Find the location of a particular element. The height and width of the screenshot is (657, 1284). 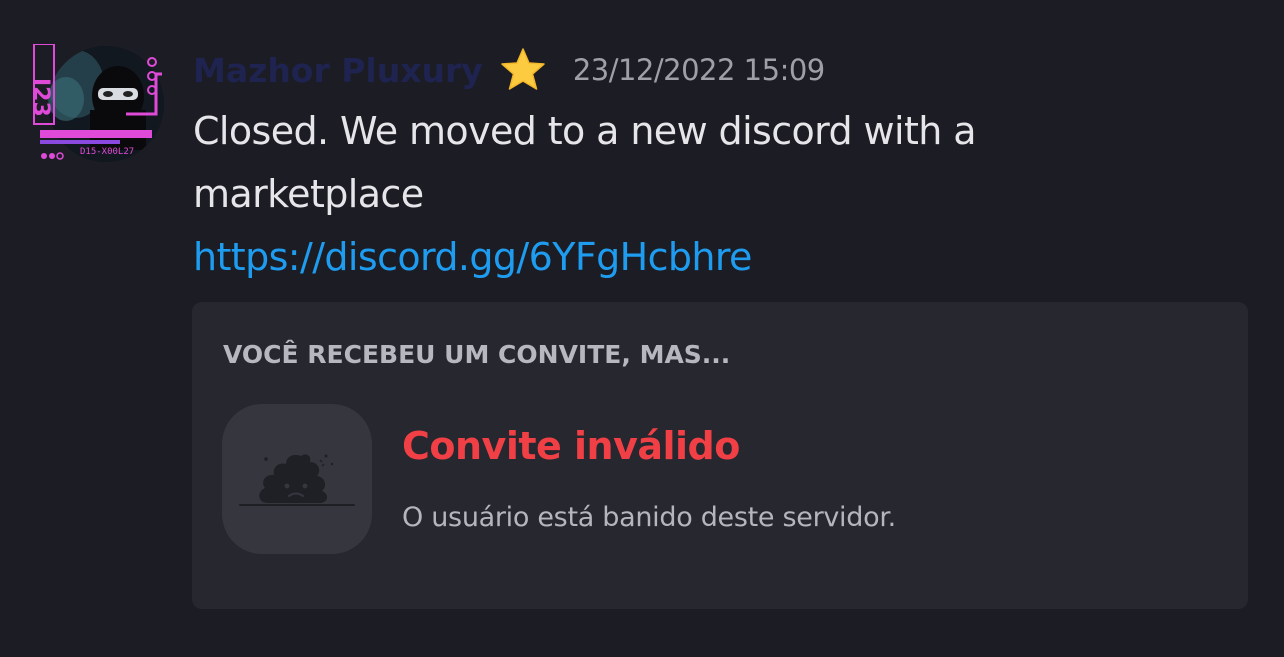

star-icon is located at coordinates (523, 70).